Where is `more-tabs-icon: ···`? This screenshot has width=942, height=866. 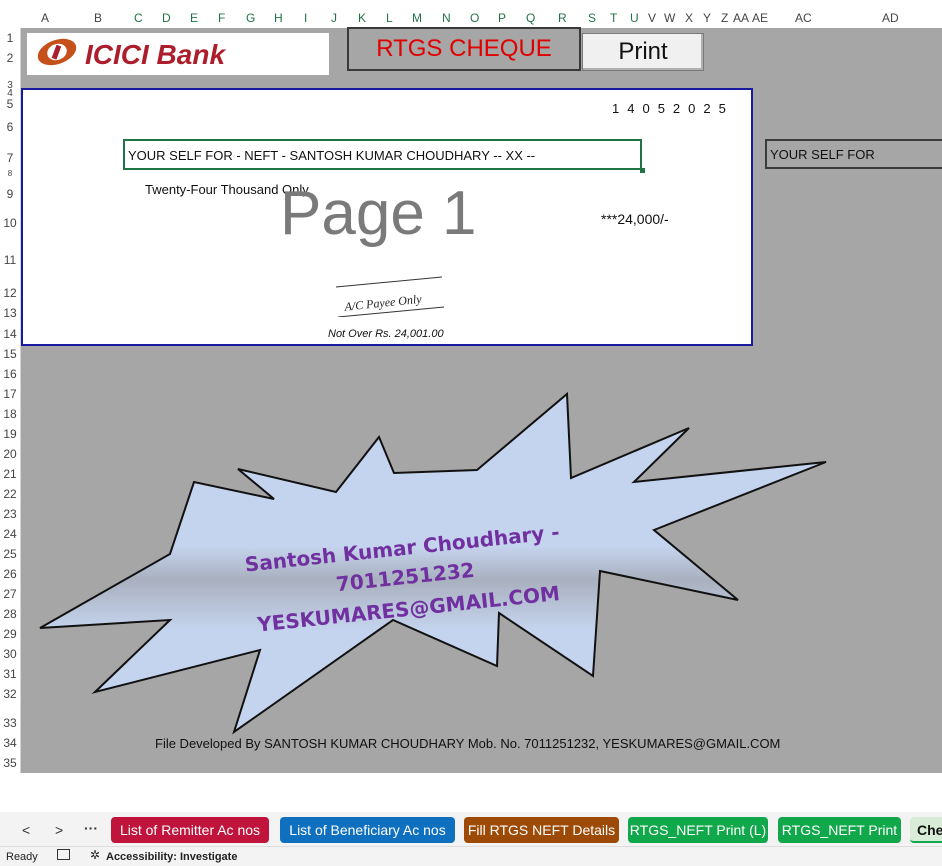
more-tabs-icon: ··· is located at coordinates (91, 828).